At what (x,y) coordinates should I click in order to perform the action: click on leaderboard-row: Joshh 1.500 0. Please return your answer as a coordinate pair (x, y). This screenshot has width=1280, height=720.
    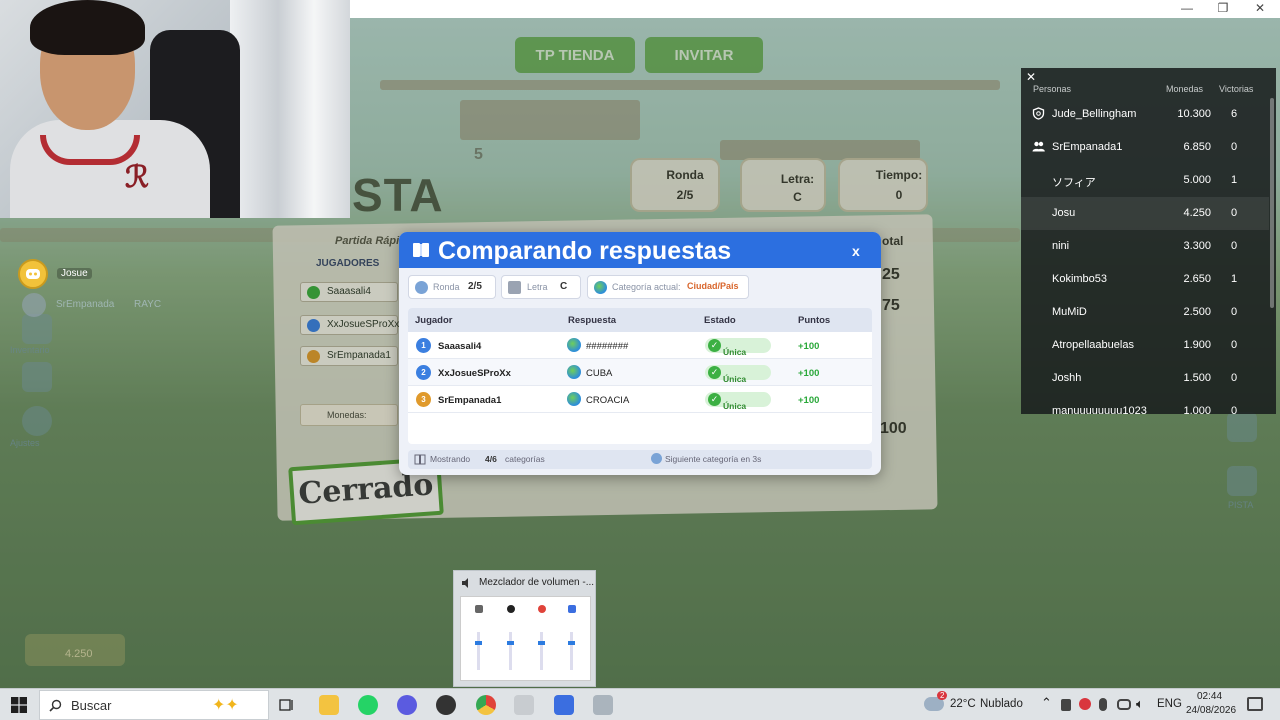
    Looking at the image, I should click on (1145, 378).